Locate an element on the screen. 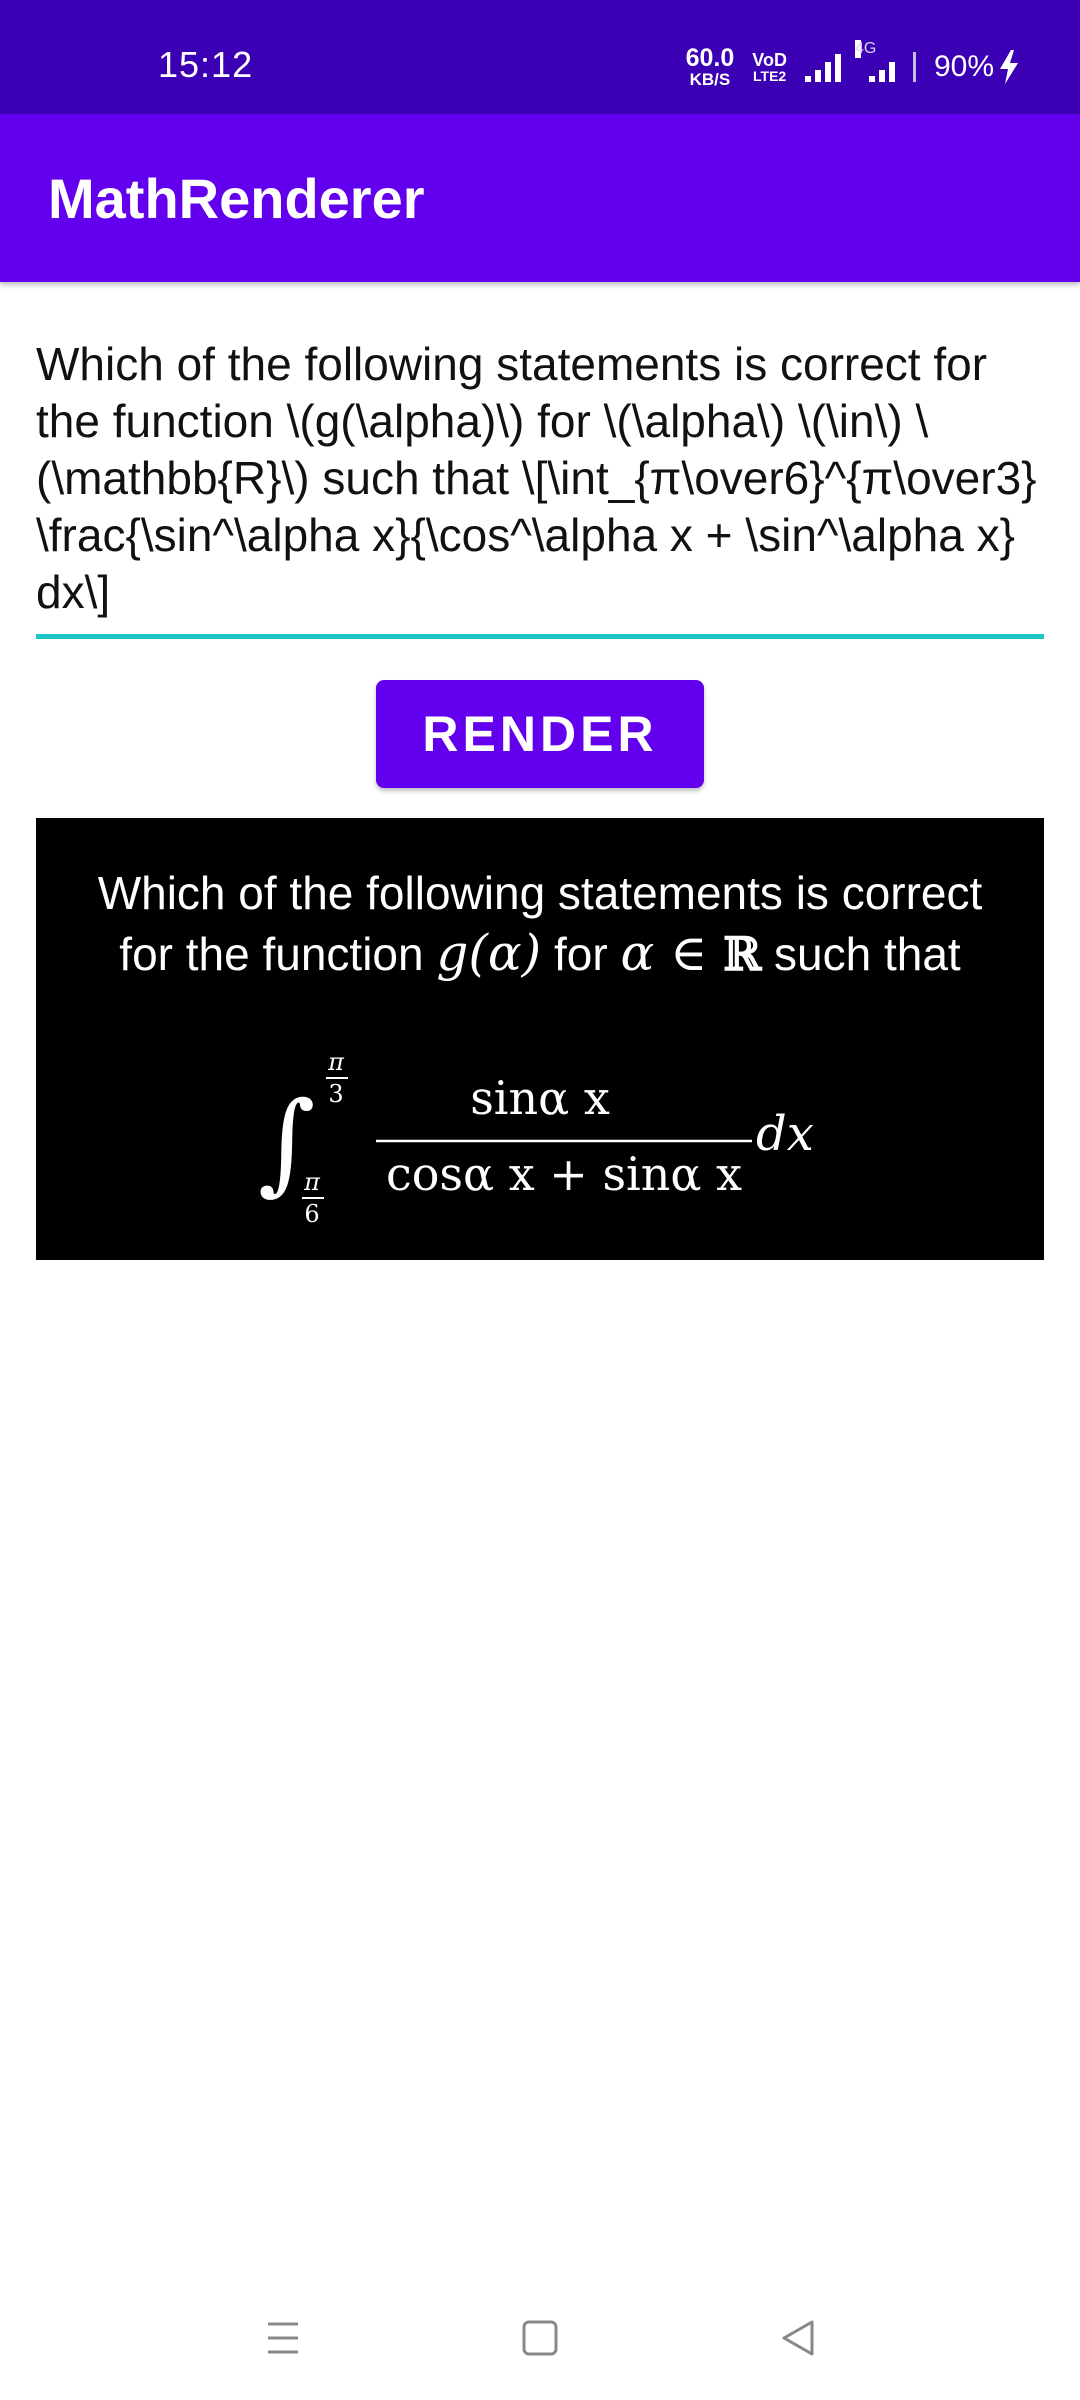  output-text-segment: for the function is located at coordinates (278, 954).